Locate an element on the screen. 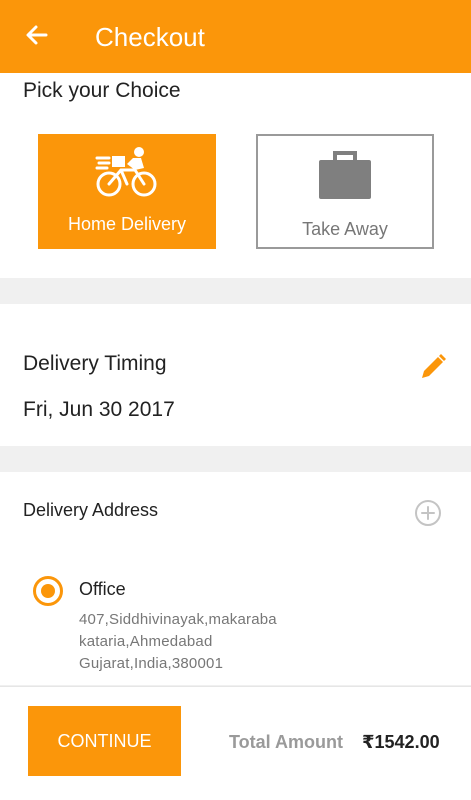 The width and height of the screenshot is (471, 800). total-amount-label: Total Amount is located at coordinates (286, 742).